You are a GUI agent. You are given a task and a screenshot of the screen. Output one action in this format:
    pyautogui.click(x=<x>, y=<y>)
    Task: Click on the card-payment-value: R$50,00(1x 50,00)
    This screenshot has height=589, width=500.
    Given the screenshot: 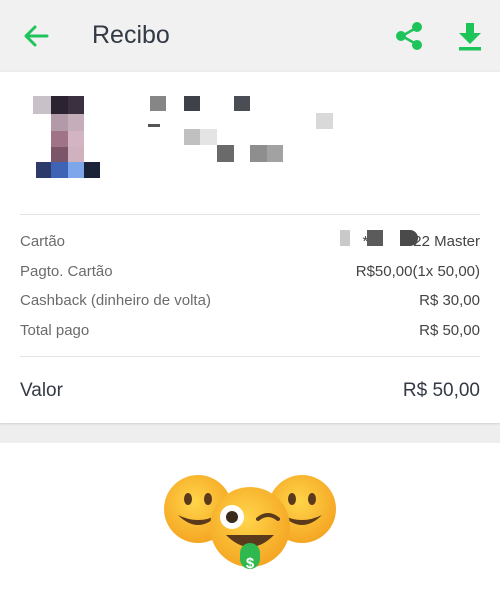 What is the action you would take?
    pyautogui.click(x=417, y=271)
    